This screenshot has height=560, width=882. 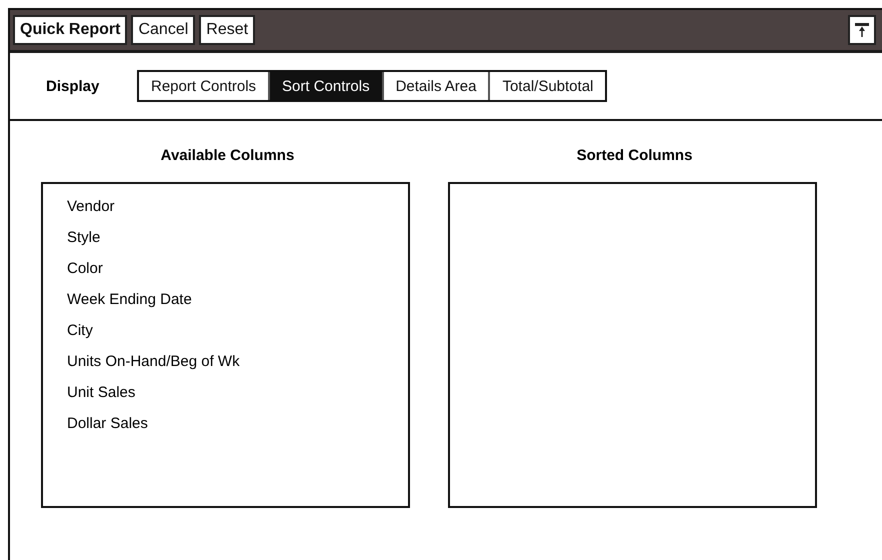 What do you see at coordinates (862, 30) in the screenshot?
I see `move-to-top-icon` at bounding box center [862, 30].